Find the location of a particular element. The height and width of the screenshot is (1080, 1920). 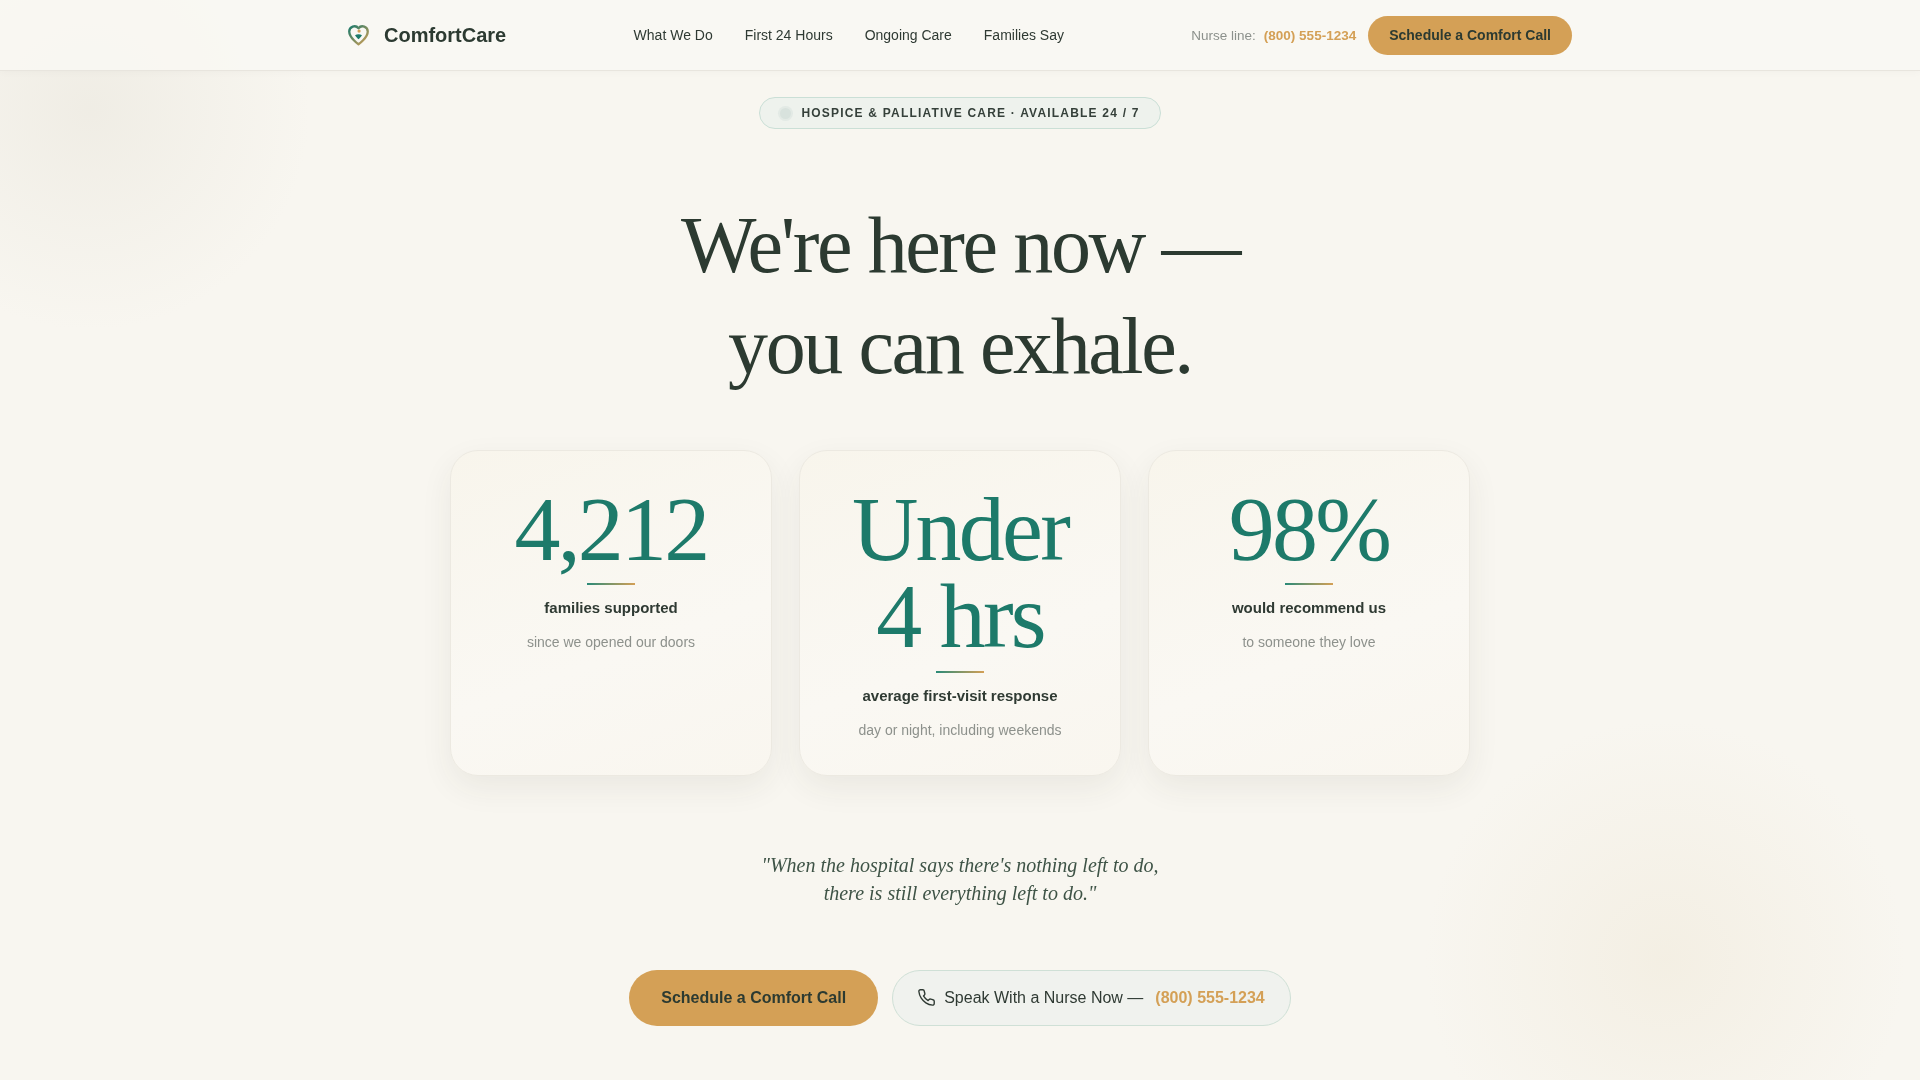

nurse-call-button: Speak With a Nurse Now — (800) 555-1234 is located at coordinates (1091, 997).